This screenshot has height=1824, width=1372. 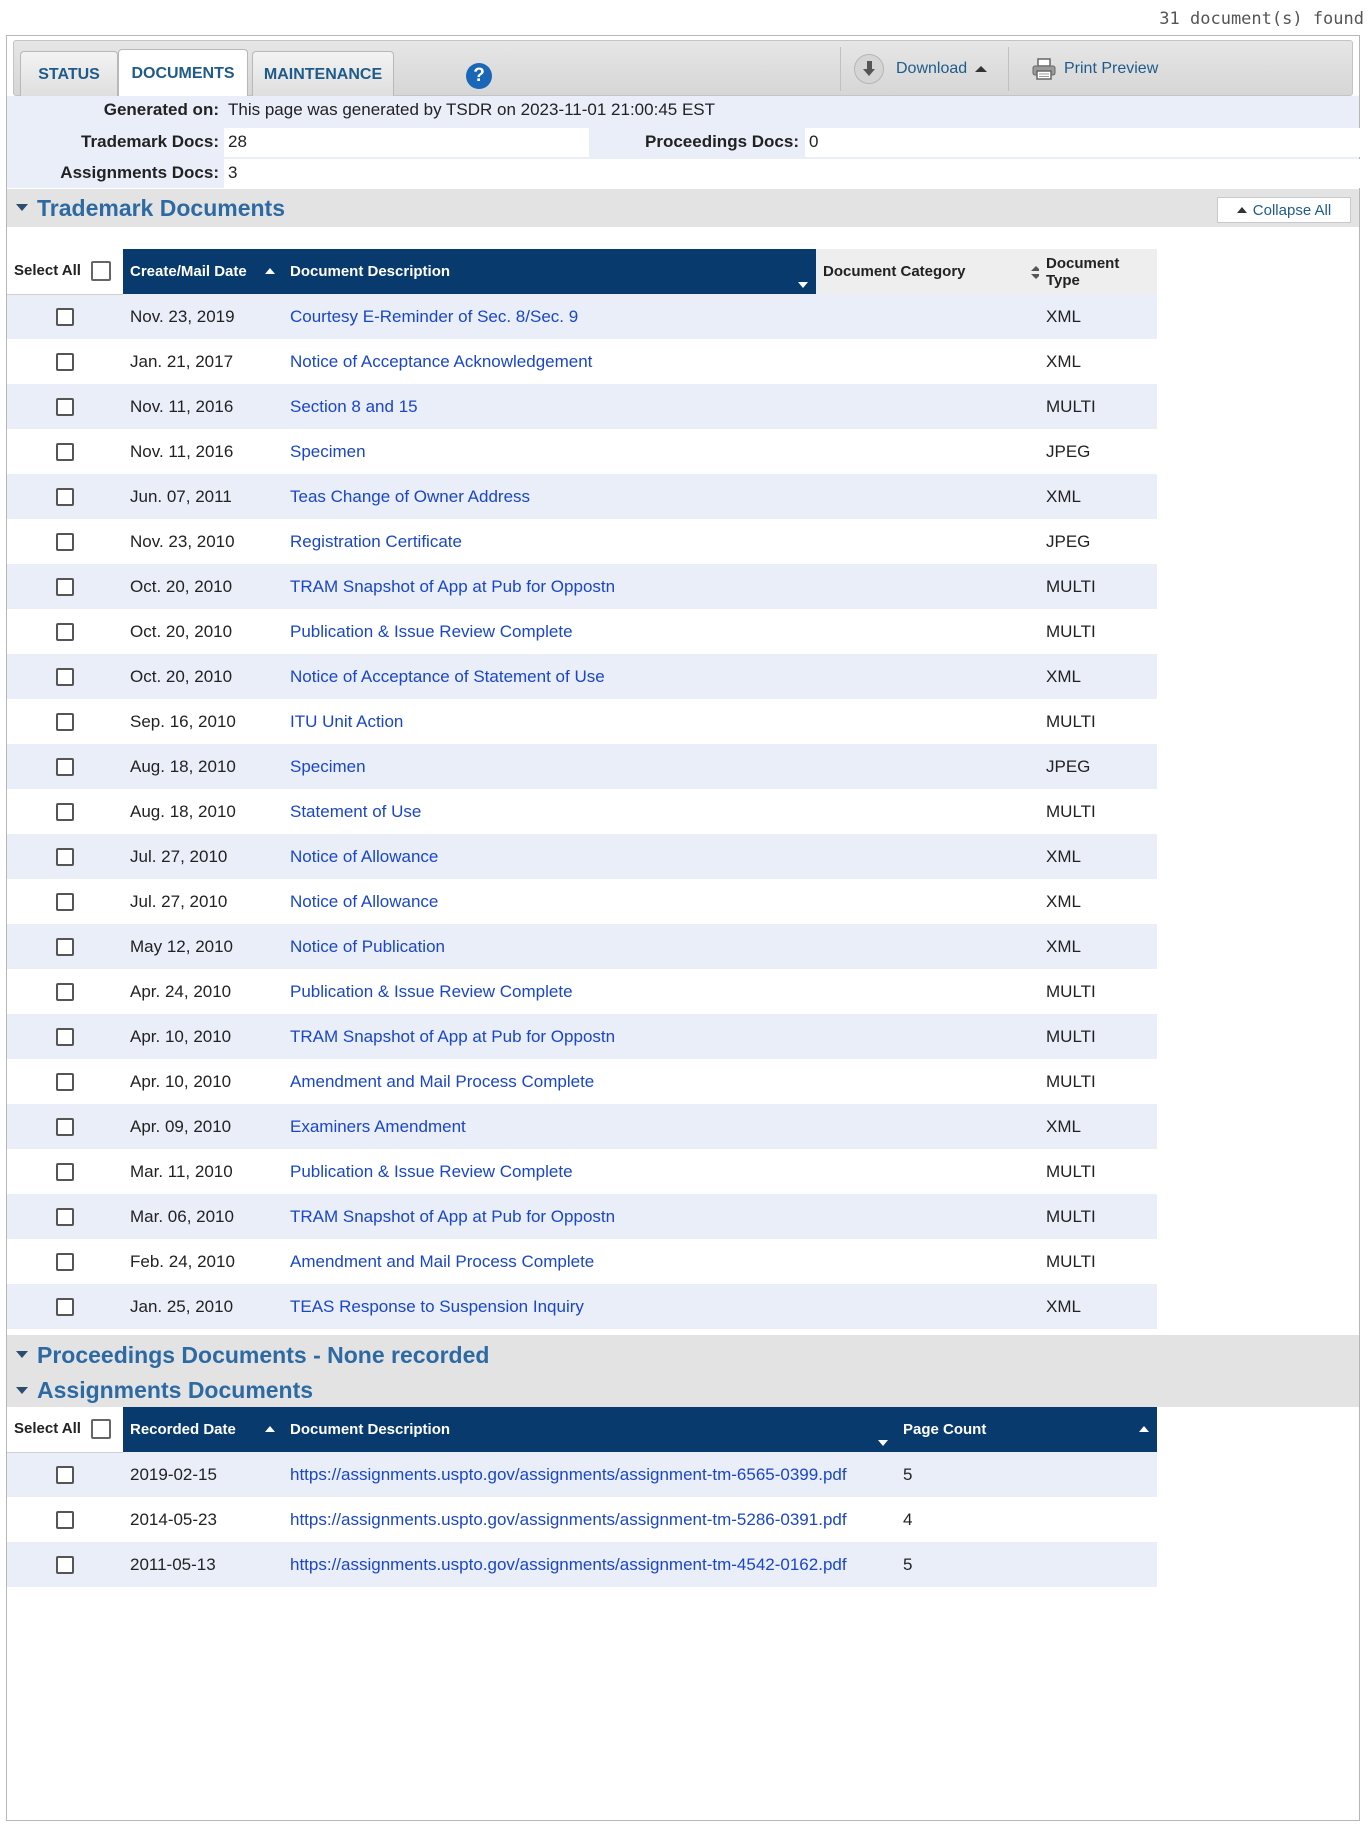 I want to click on select-all-label: Select All, so click(x=47, y=1429).